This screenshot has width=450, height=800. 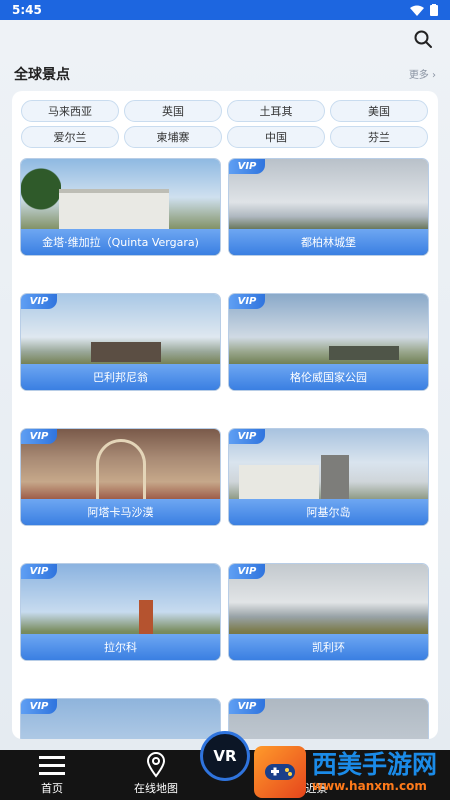 I want to click on scenic-title: 拉尔科, so click(x=120, y=647).